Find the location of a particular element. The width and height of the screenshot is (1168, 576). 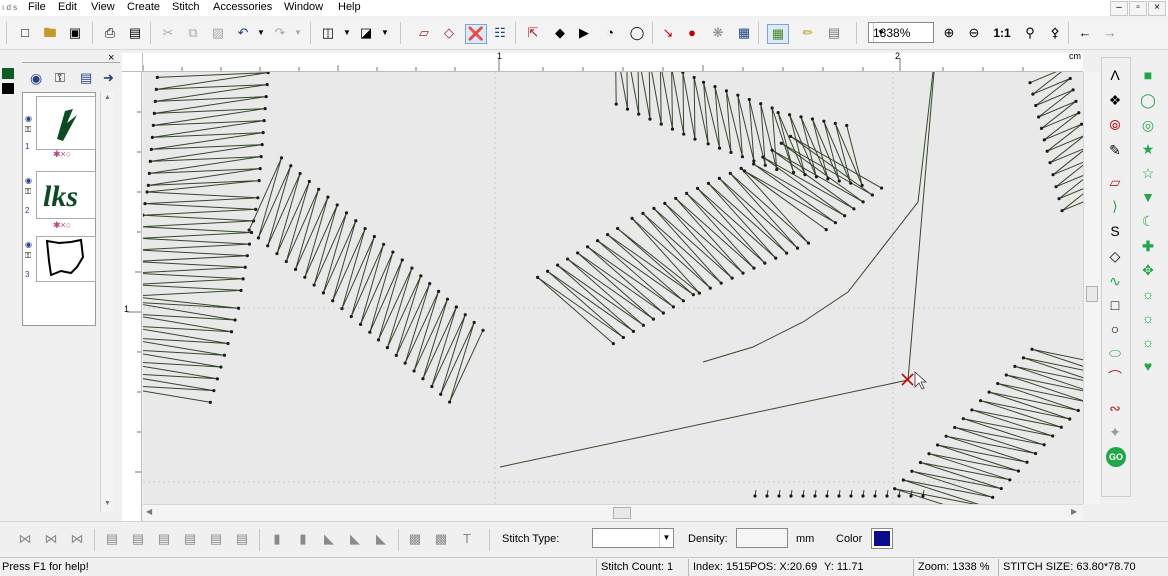

ungroup-icon: ▩ is located at coordinates (441, 539).